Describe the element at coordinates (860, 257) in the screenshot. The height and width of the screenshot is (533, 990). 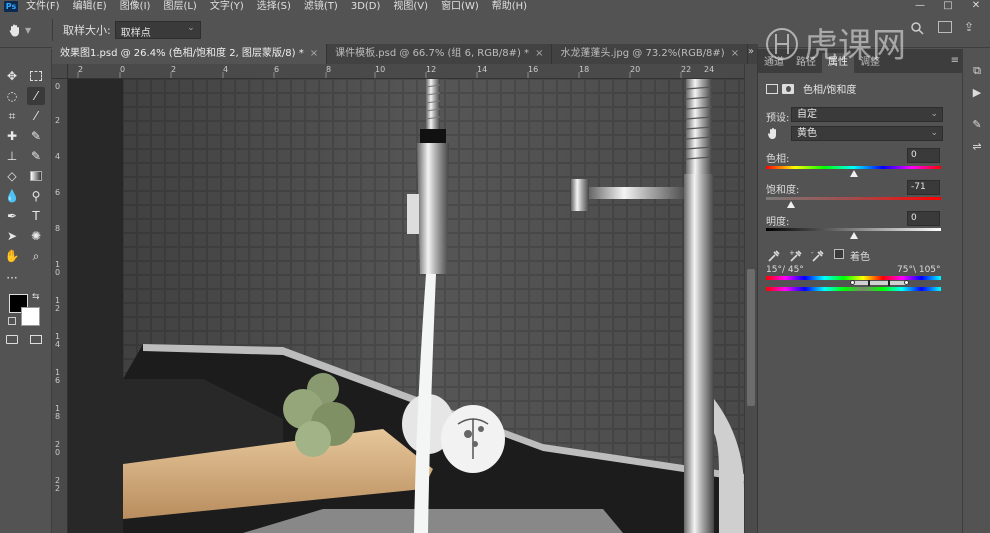
I see `colorize-label: 着色` at that location.